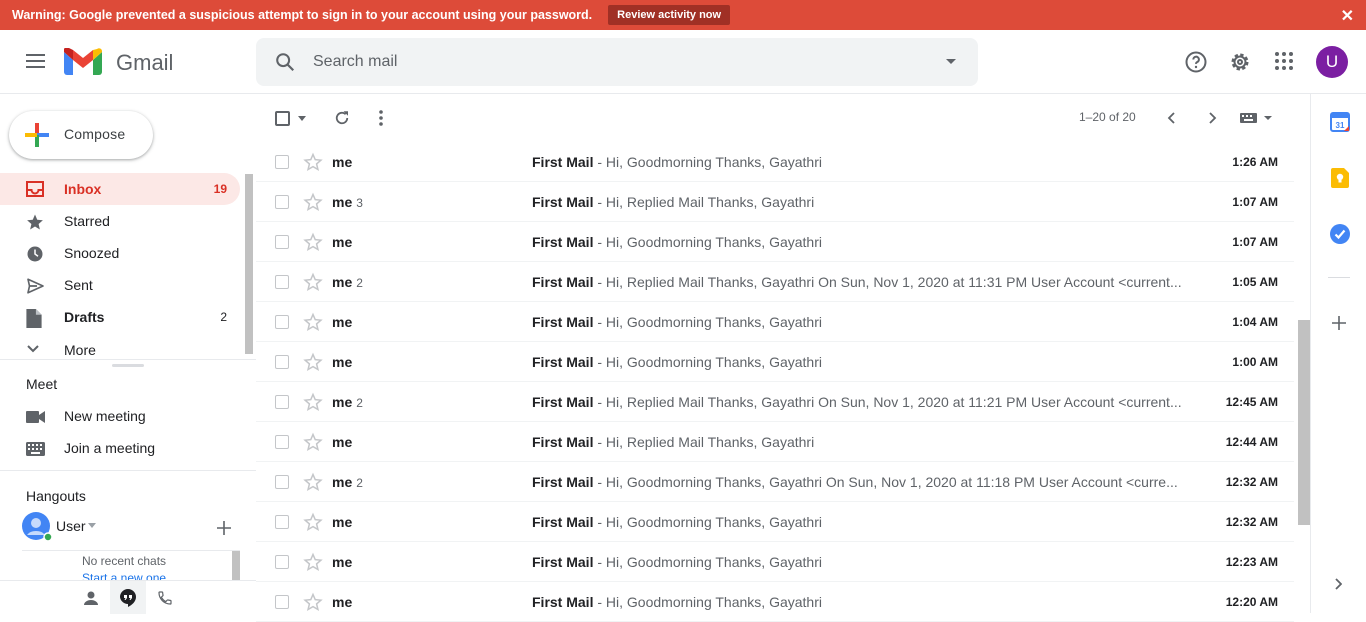  What do you see at coordinates (42, 384) in the screenshot?
I see `meet-section-title: Meet` at bounding box center [42, 384].